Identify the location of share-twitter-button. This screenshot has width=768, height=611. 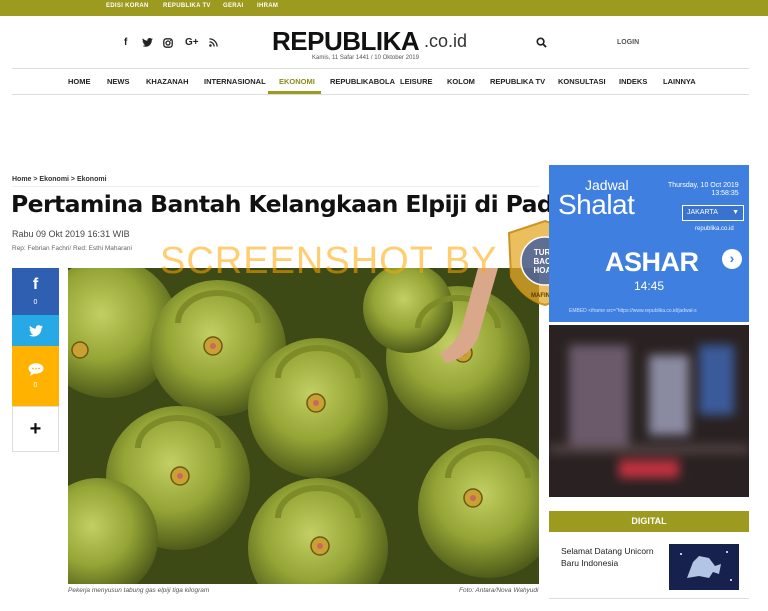
(35, 330).